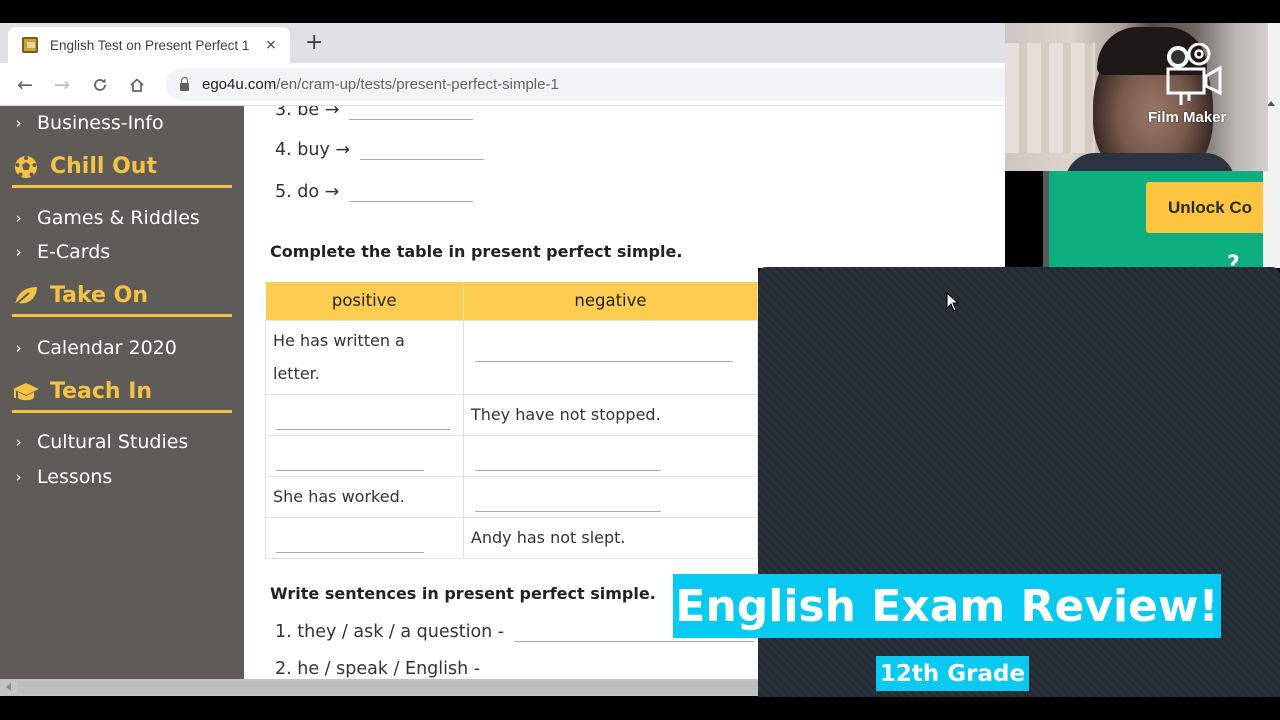 Image resolution: width=1280 pixels, height=720 pixels. I want to click on back-icon: ←, so click(25, 85).